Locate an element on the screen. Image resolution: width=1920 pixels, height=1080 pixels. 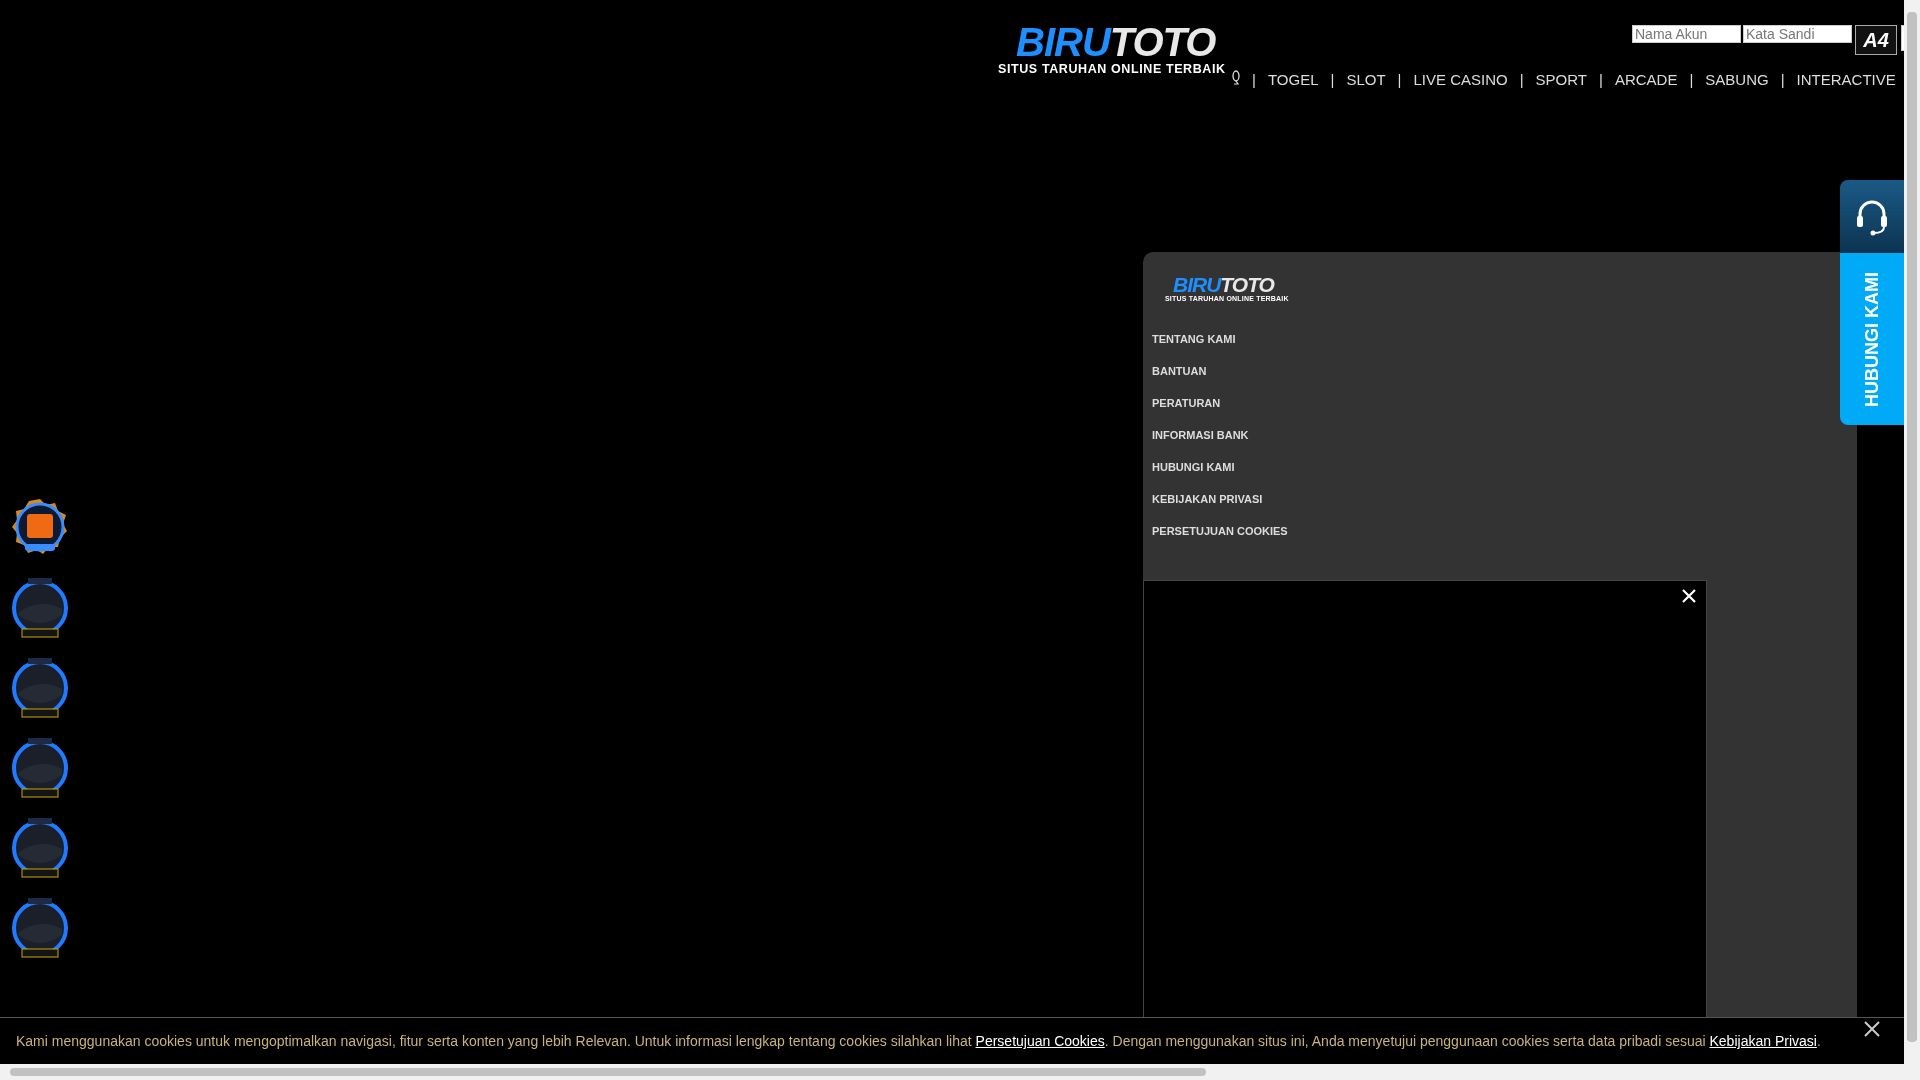
contact-label: HUBUNGI KAMI is located at coordinates (1872, 339).